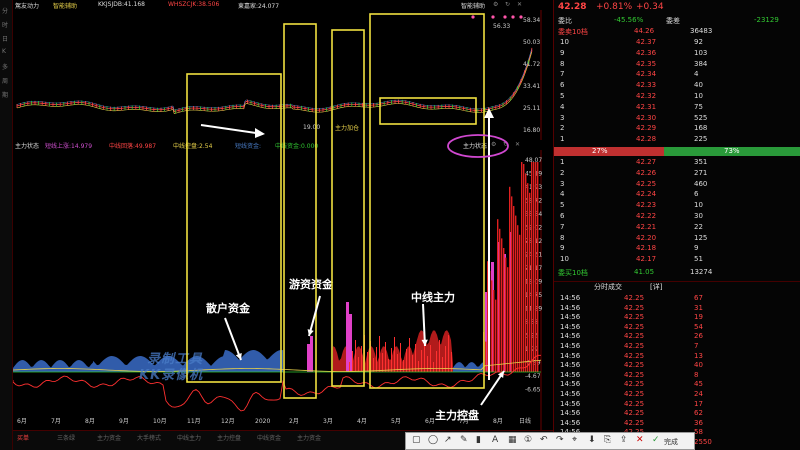 The width and height of the screenshot is (800, 450). What do you see at coordinates (701, 52) in the screenshot?
I see `sell-volume: 103` at bounding box center [701, 52].